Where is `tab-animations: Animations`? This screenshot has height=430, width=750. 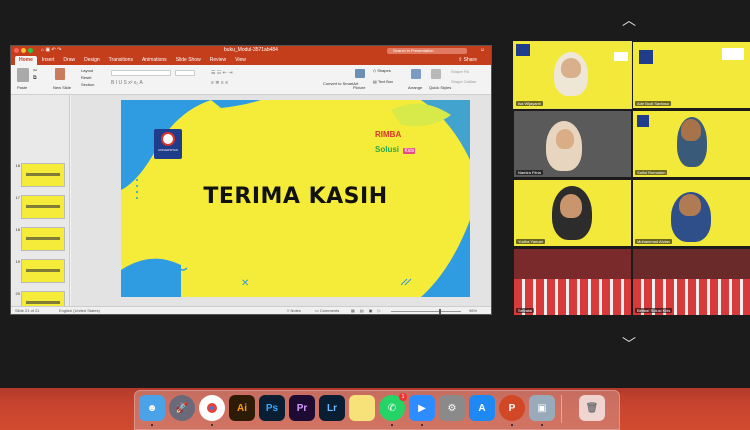 tab-animations: Animations is located at coordinates (154, 60).